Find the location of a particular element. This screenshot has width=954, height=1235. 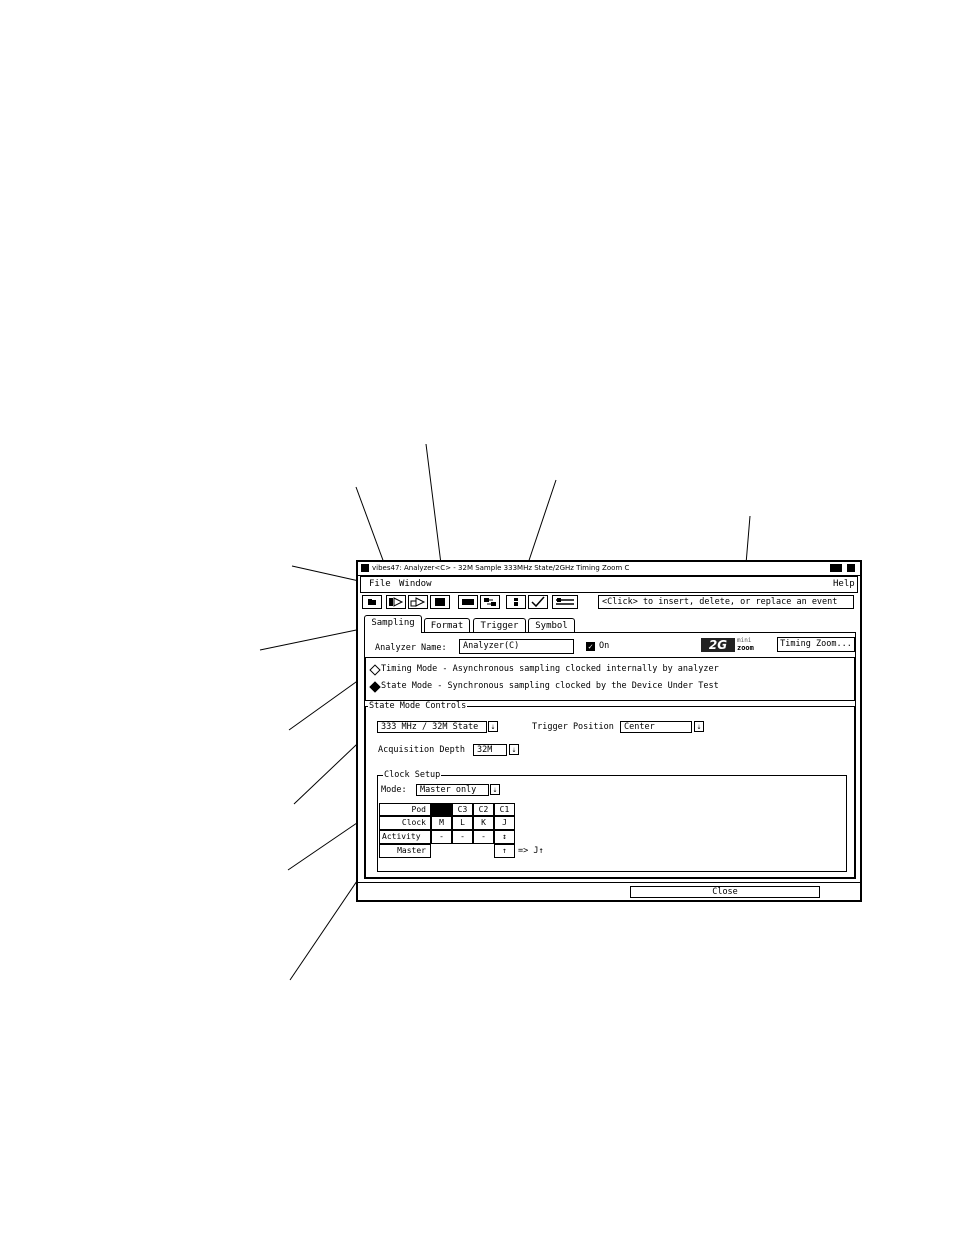

probe-icon is located at coordinates (565, 602).